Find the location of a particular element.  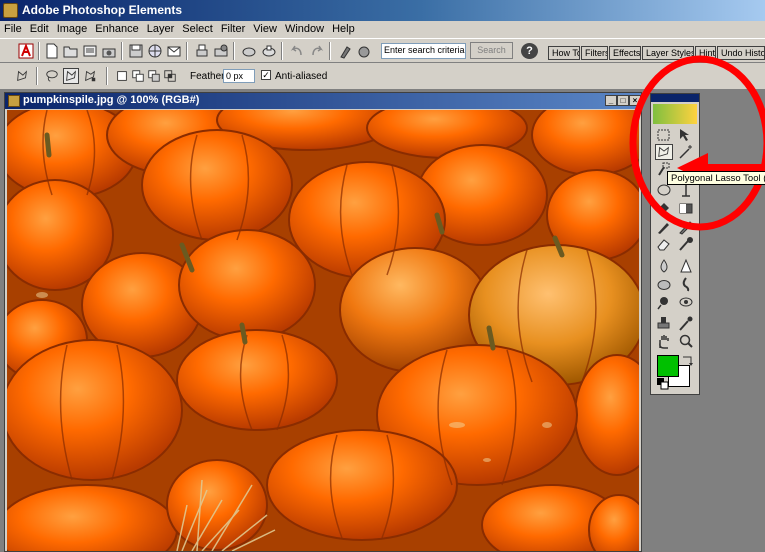

menu-view: View is located at coordinates (265, 28).